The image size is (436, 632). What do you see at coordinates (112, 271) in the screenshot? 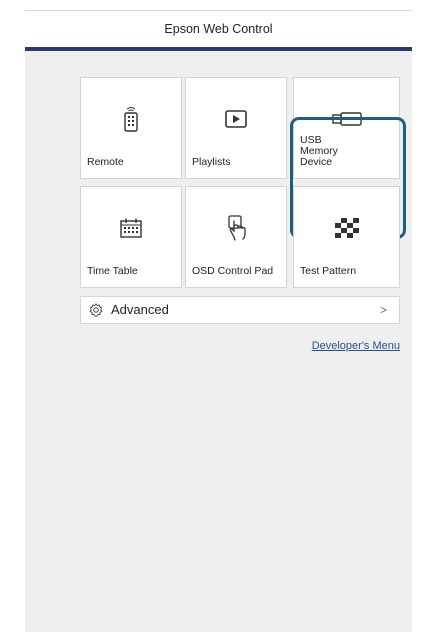
I see `tile-label: Time Table` at bounding box center [112, 271].